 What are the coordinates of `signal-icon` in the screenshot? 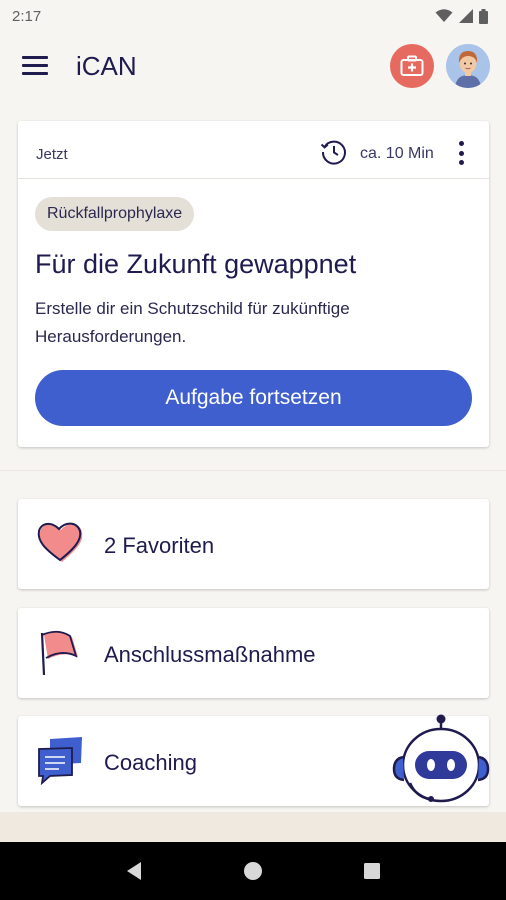 It's located at (466, 16).